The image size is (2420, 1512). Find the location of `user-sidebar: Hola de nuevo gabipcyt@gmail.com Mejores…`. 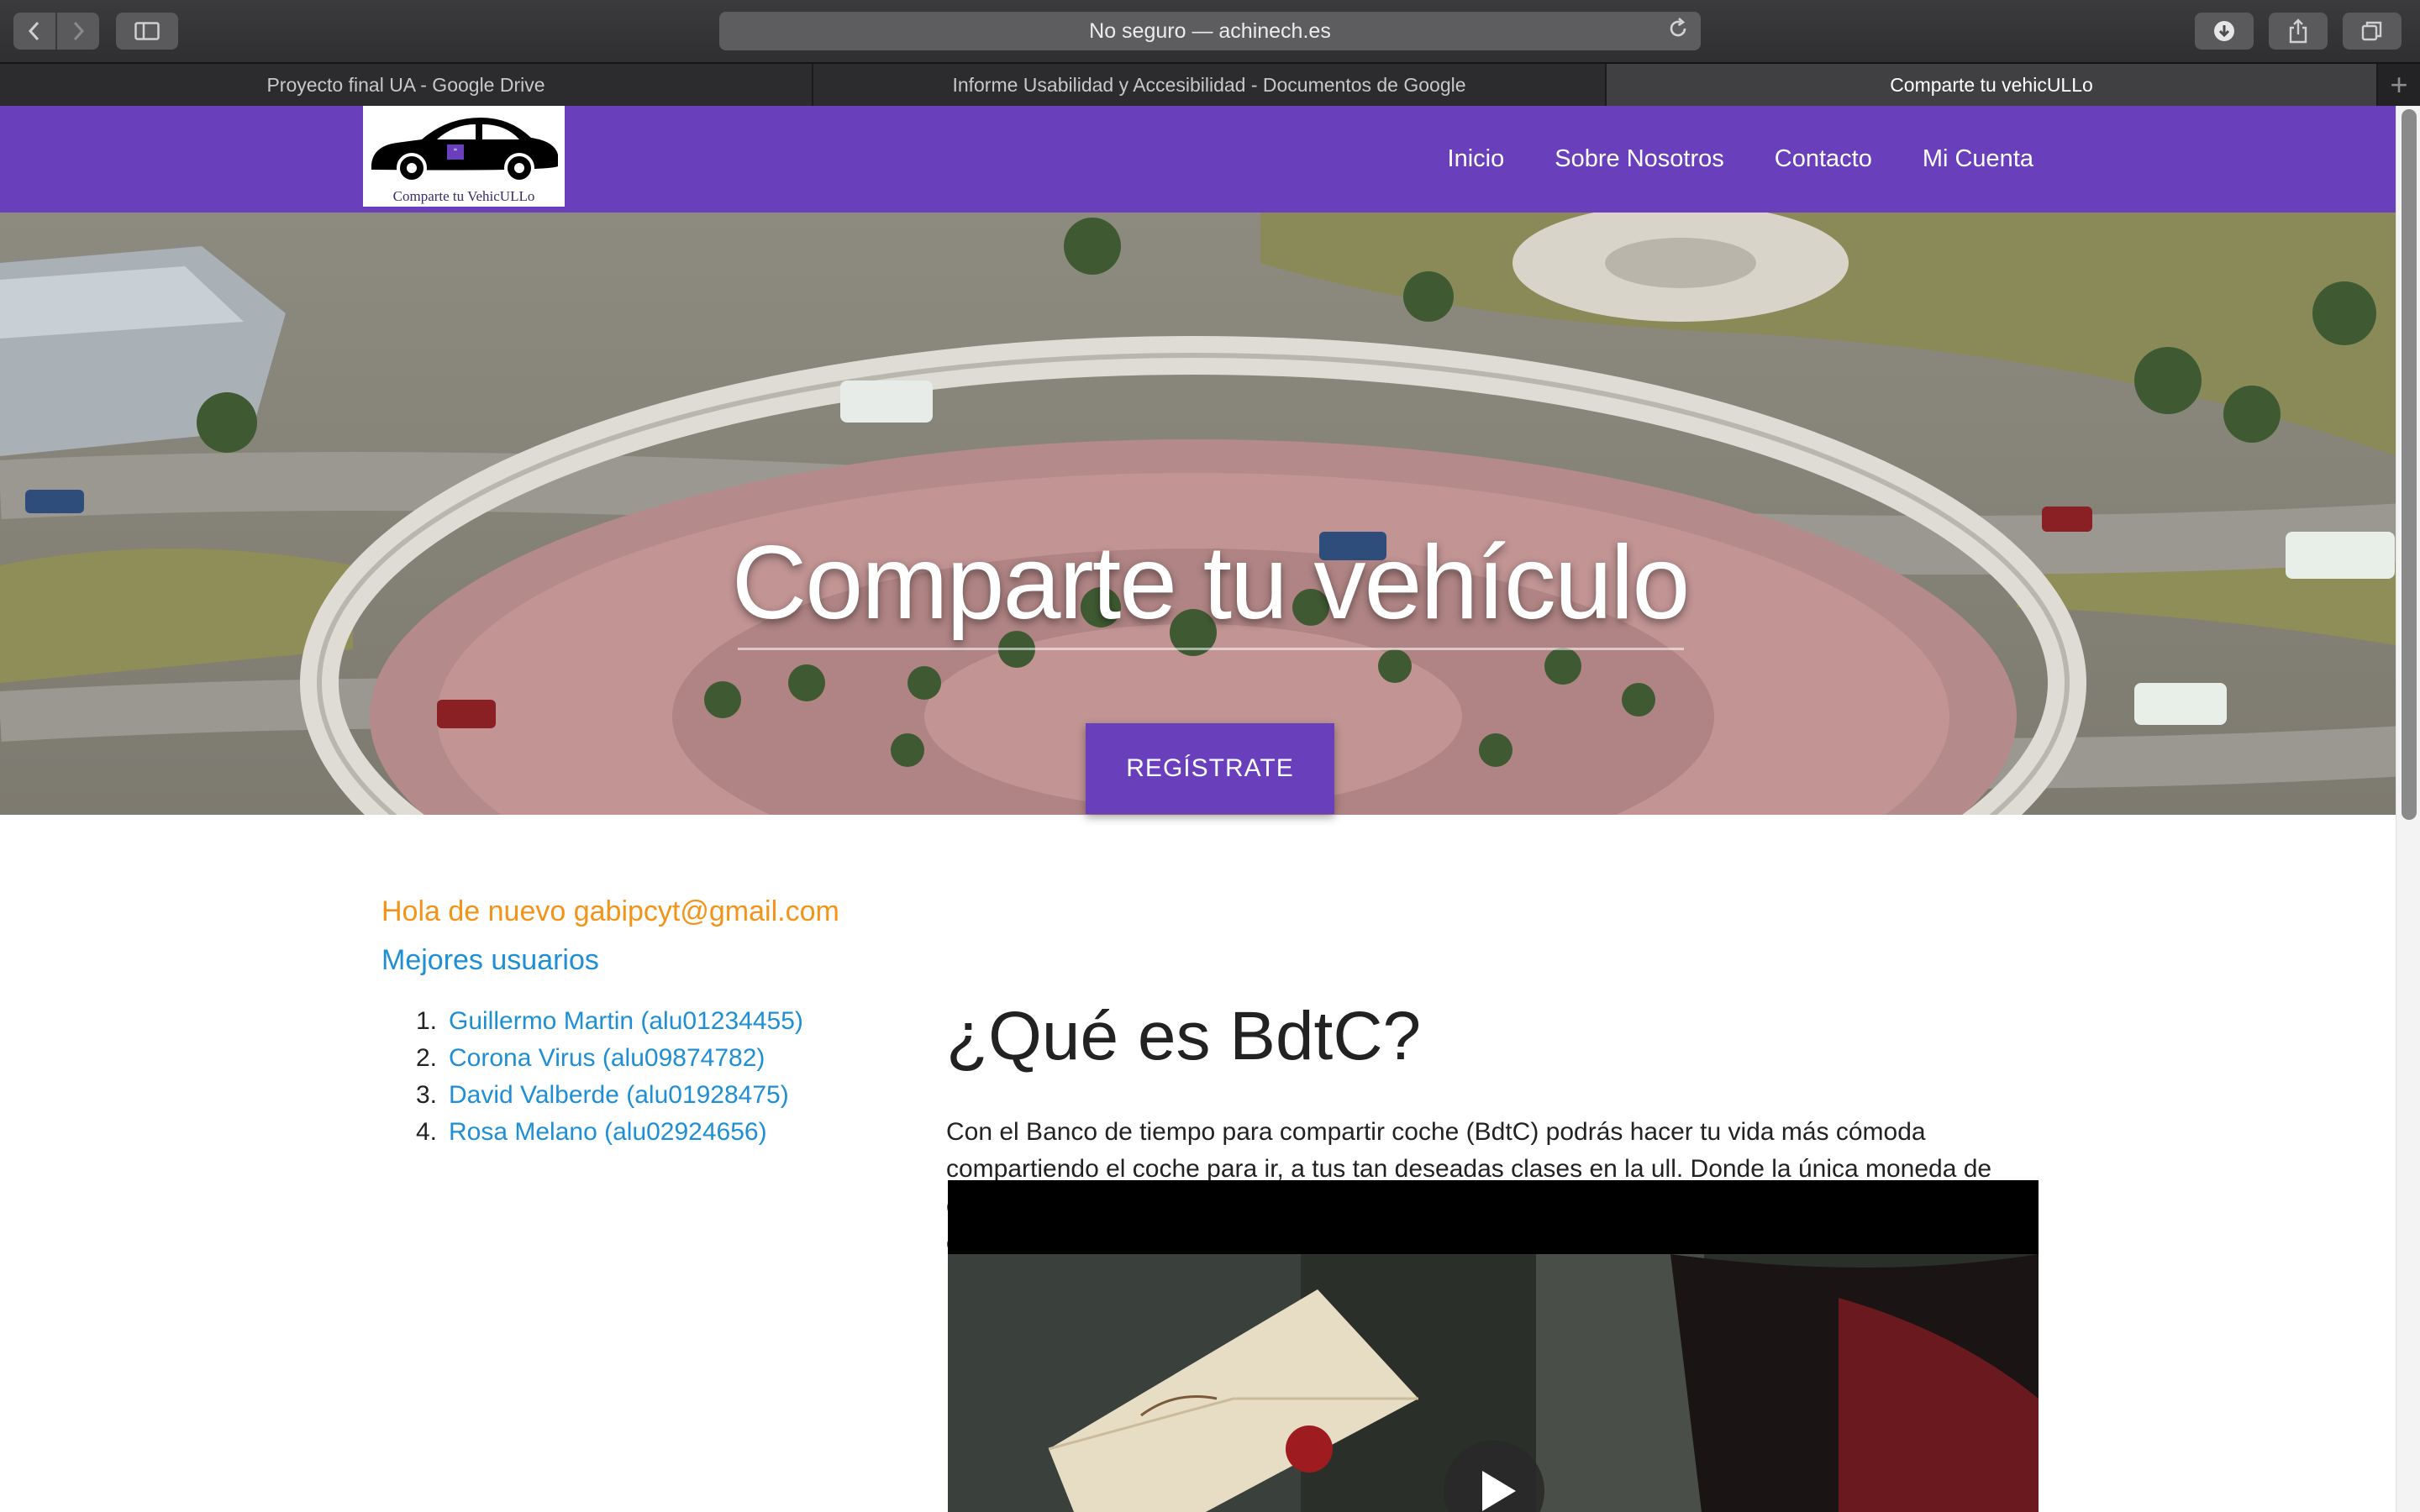

user-sidebar: Hola de nuevo gabipcyt@gmail.com Mejores… is located at coordinates (633, 1023).